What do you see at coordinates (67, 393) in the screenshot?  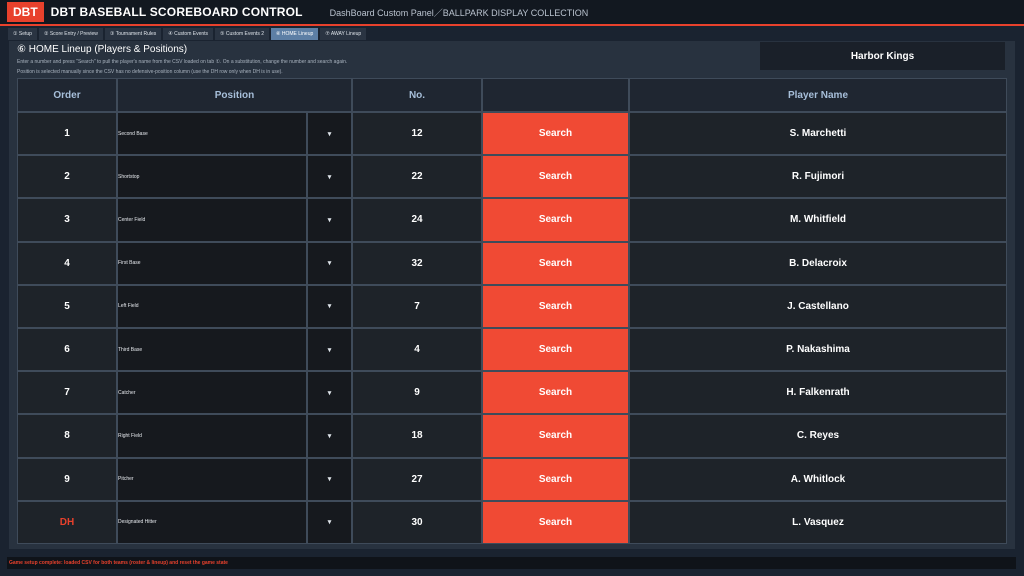 I see `batting-order: 7` at bounding box center [67, 393].